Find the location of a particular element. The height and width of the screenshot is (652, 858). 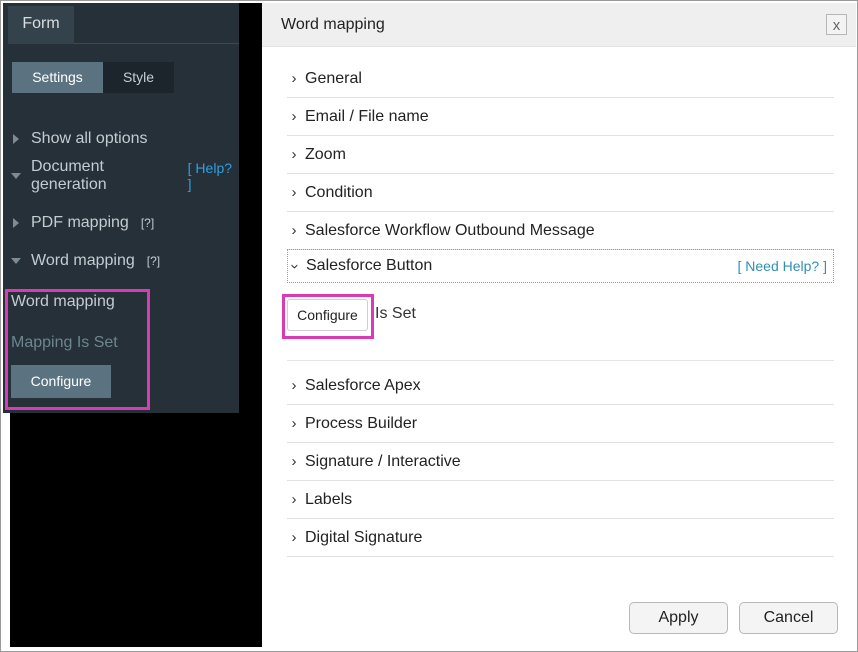

section-salesforce-apex: › Salesforce Apex is located at coordinates (560, 386).